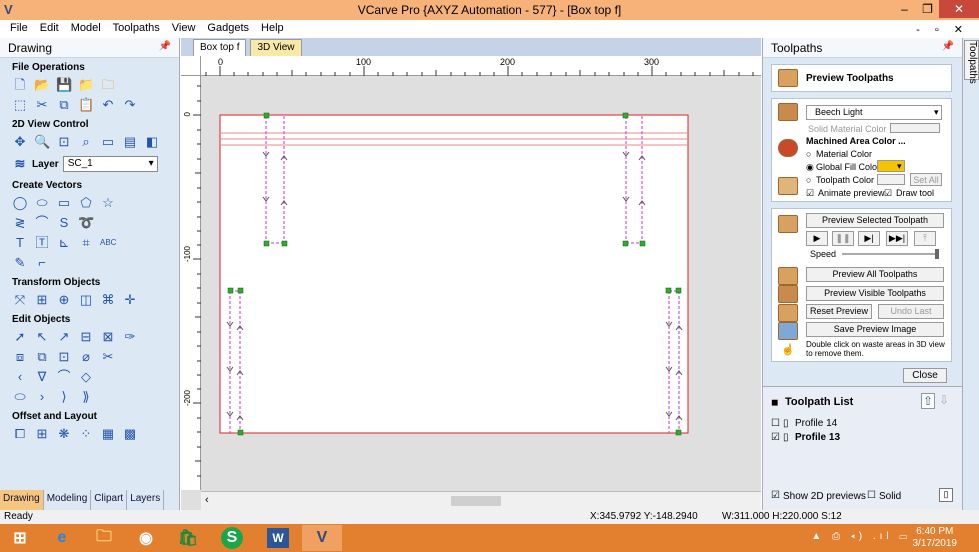 The width and height of the screenshot is (979, 552). I want to click on interactive-trim-icon: ✑, so click(130, 337).